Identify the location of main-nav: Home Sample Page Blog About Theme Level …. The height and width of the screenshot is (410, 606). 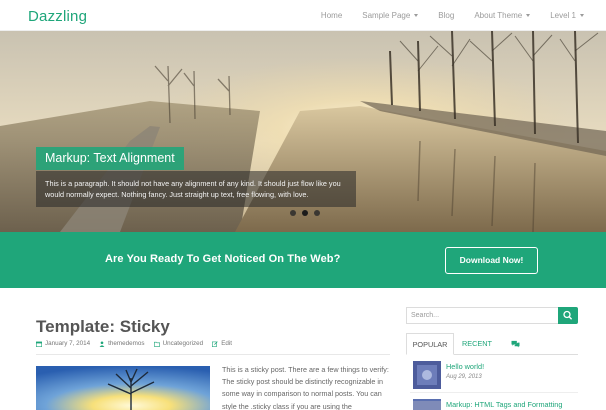
(442, 15).